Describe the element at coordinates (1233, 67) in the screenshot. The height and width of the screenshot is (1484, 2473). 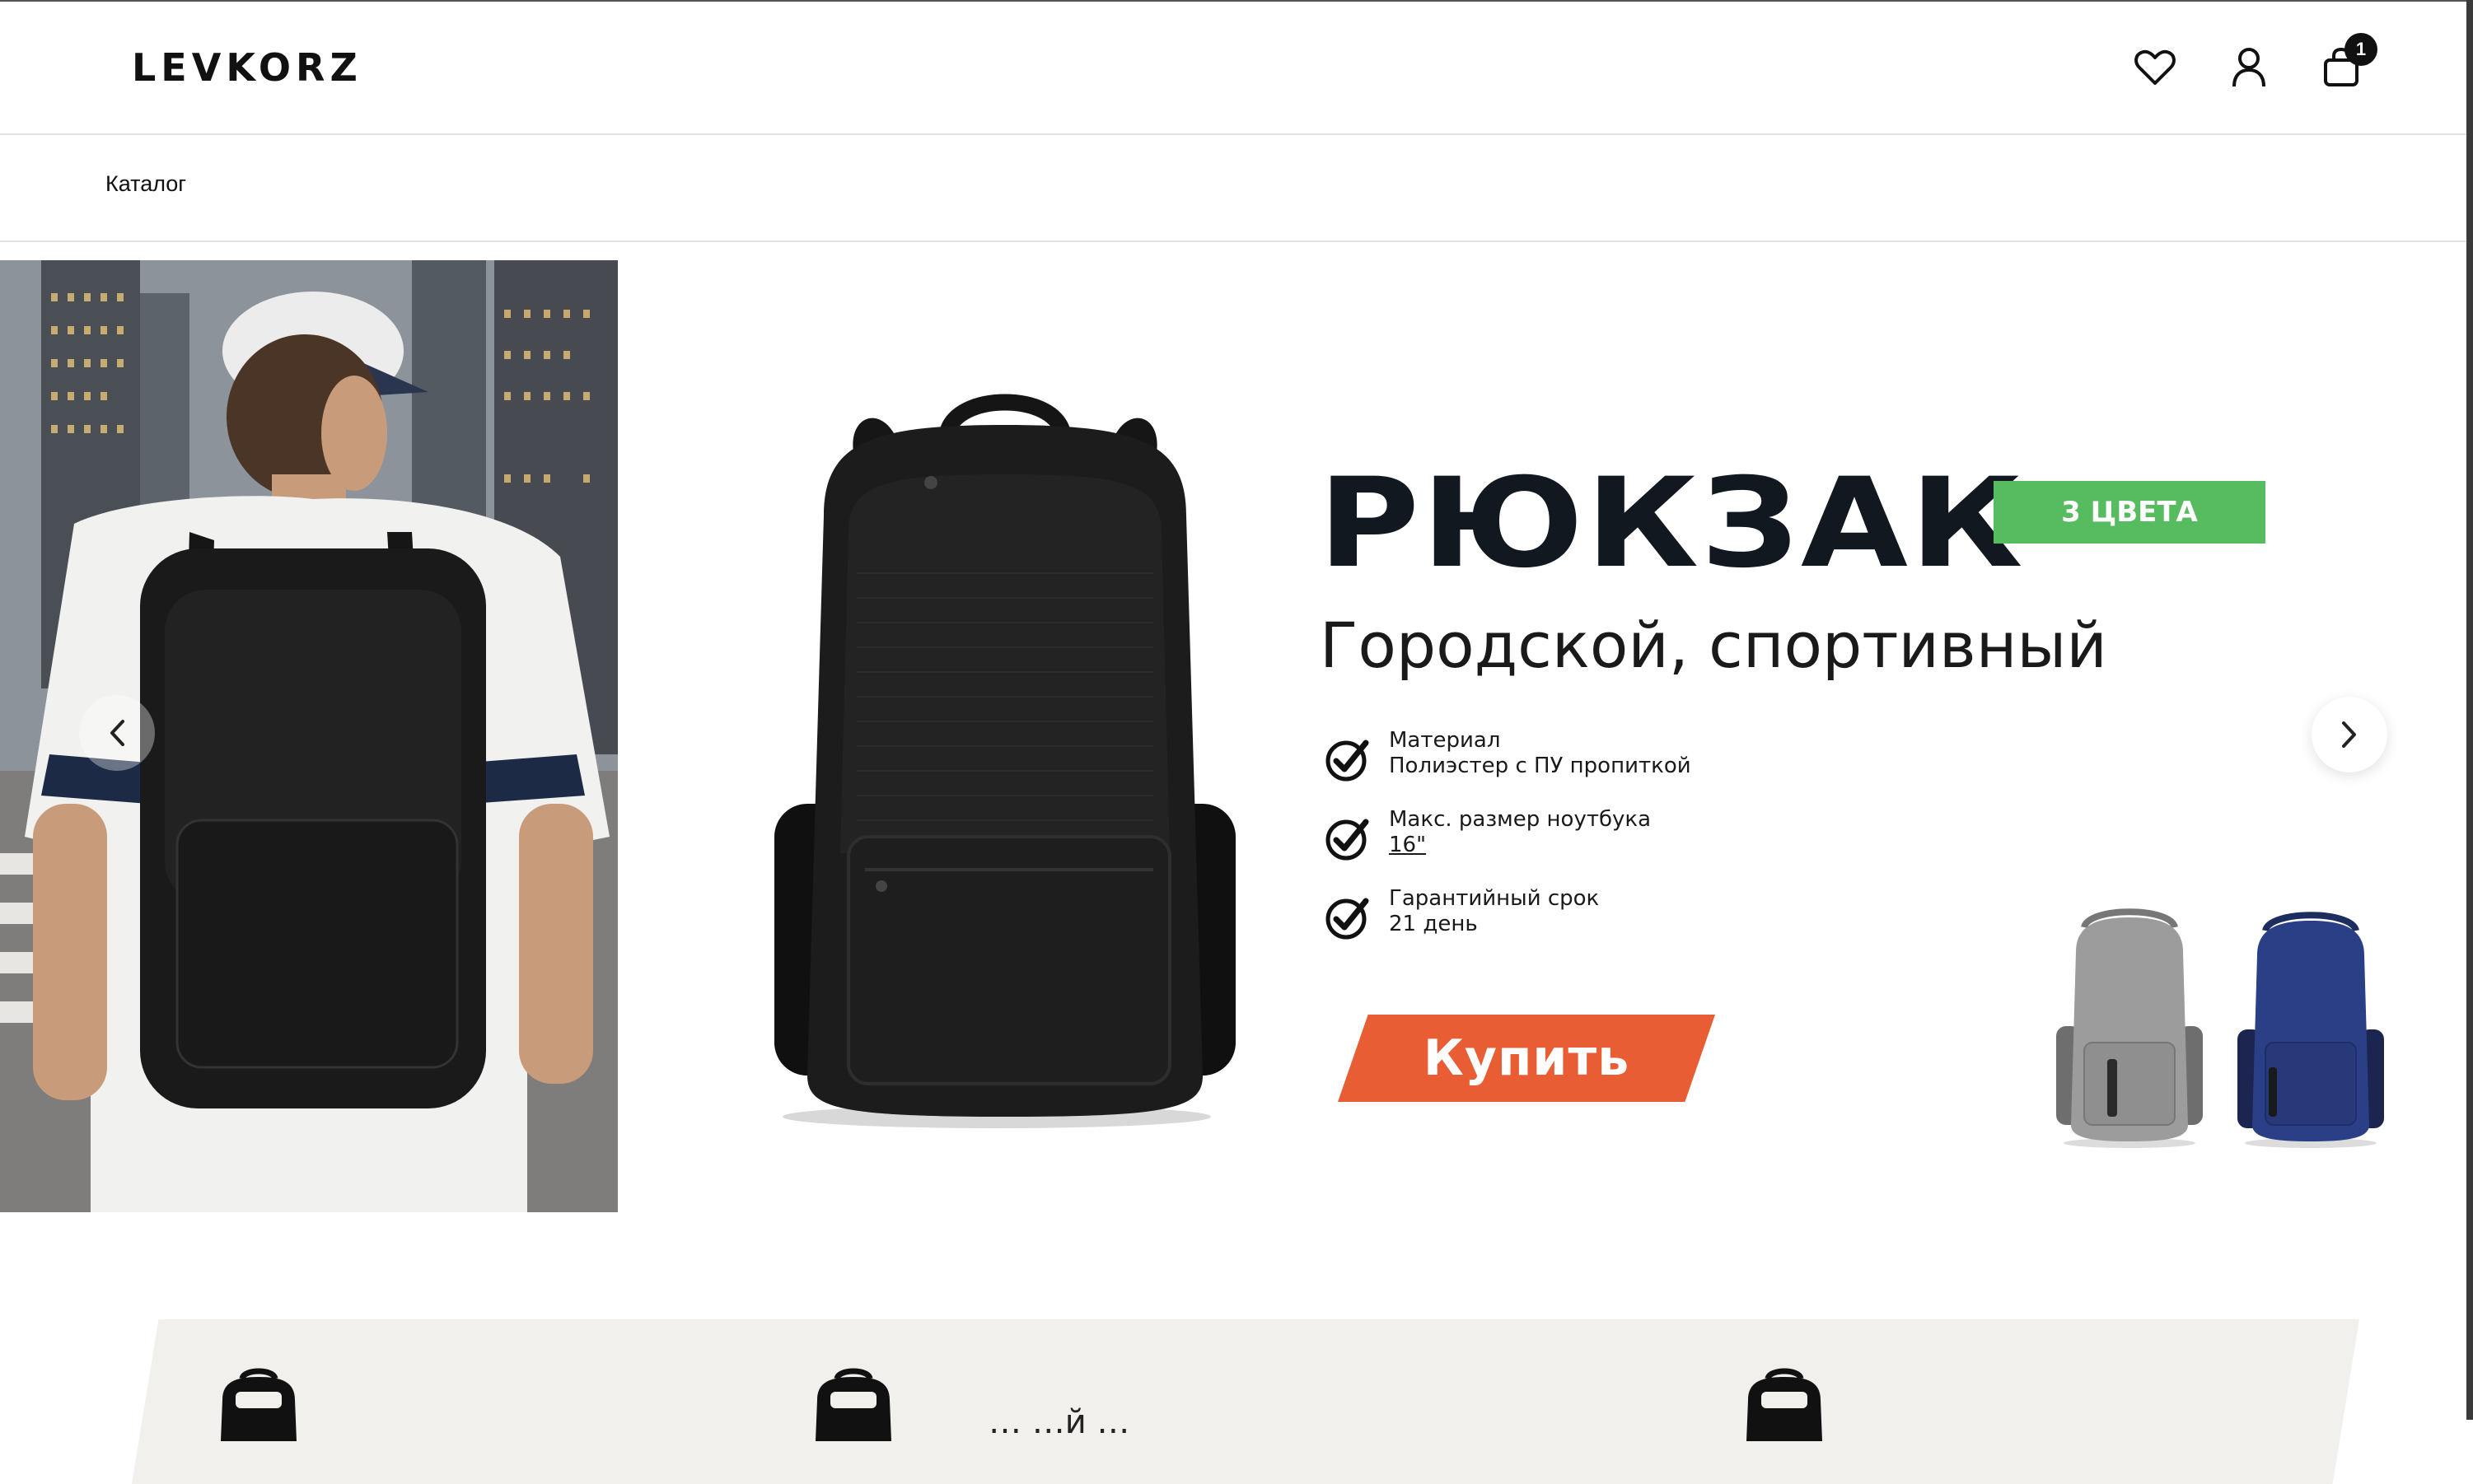
I see `site-header: LEVKORZ 1` at that location.